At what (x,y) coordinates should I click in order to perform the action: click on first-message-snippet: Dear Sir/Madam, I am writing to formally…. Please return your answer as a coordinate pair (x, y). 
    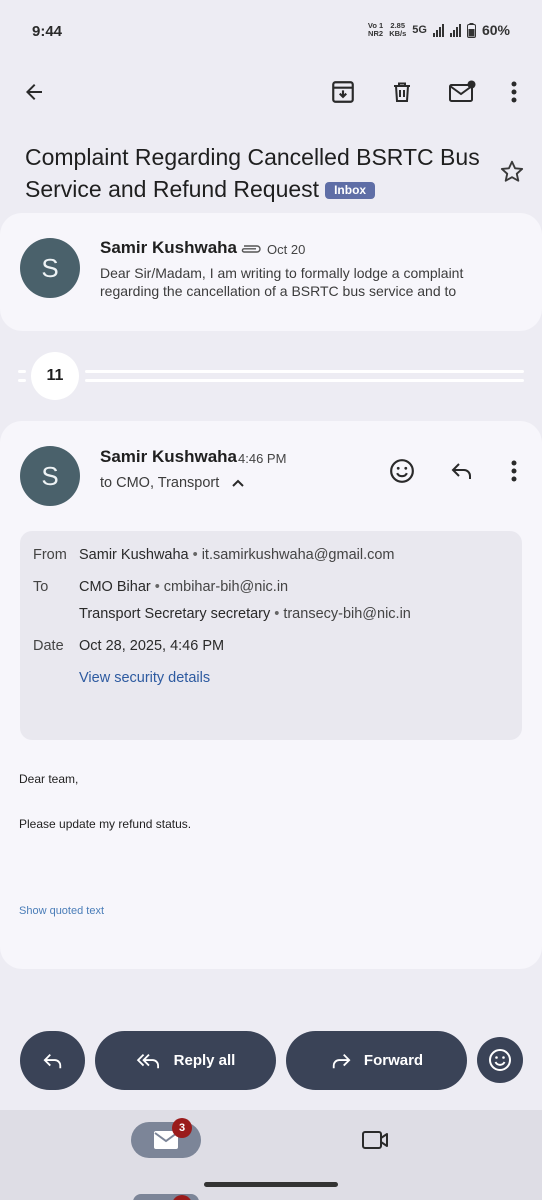
    Looking at the image, I should click on (282, 282).